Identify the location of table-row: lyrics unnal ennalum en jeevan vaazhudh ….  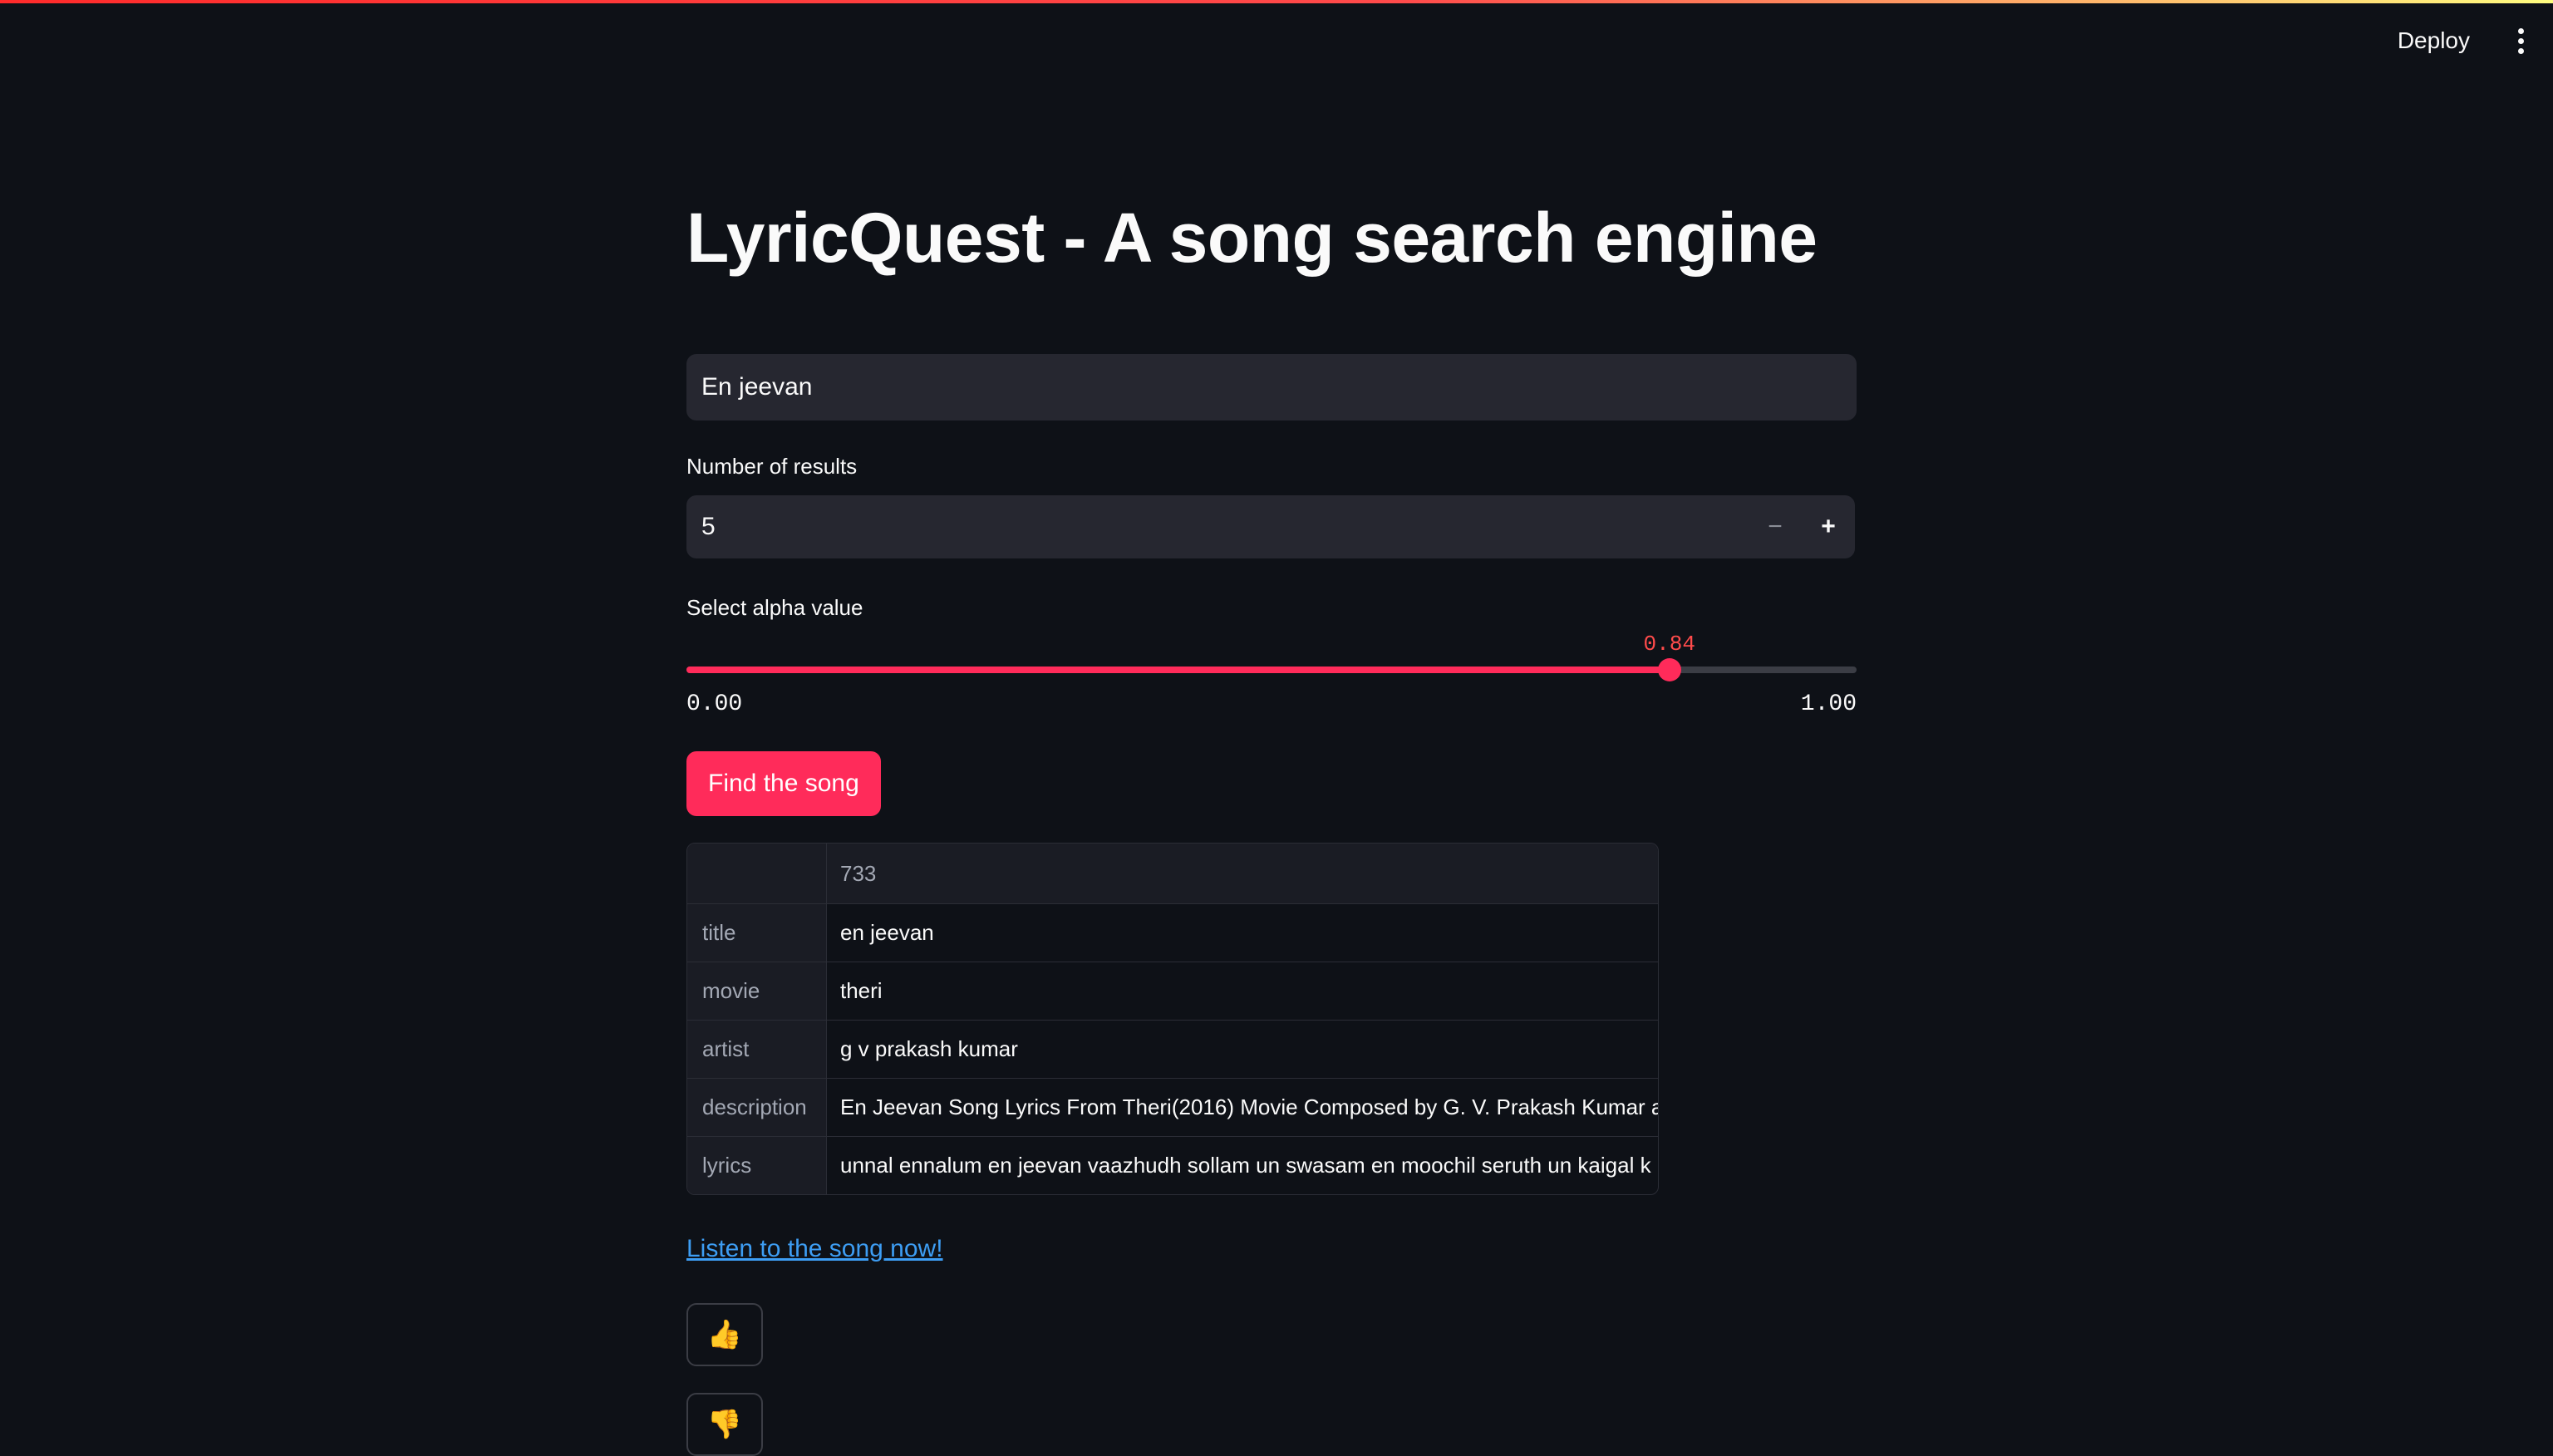
(1172, 1165).